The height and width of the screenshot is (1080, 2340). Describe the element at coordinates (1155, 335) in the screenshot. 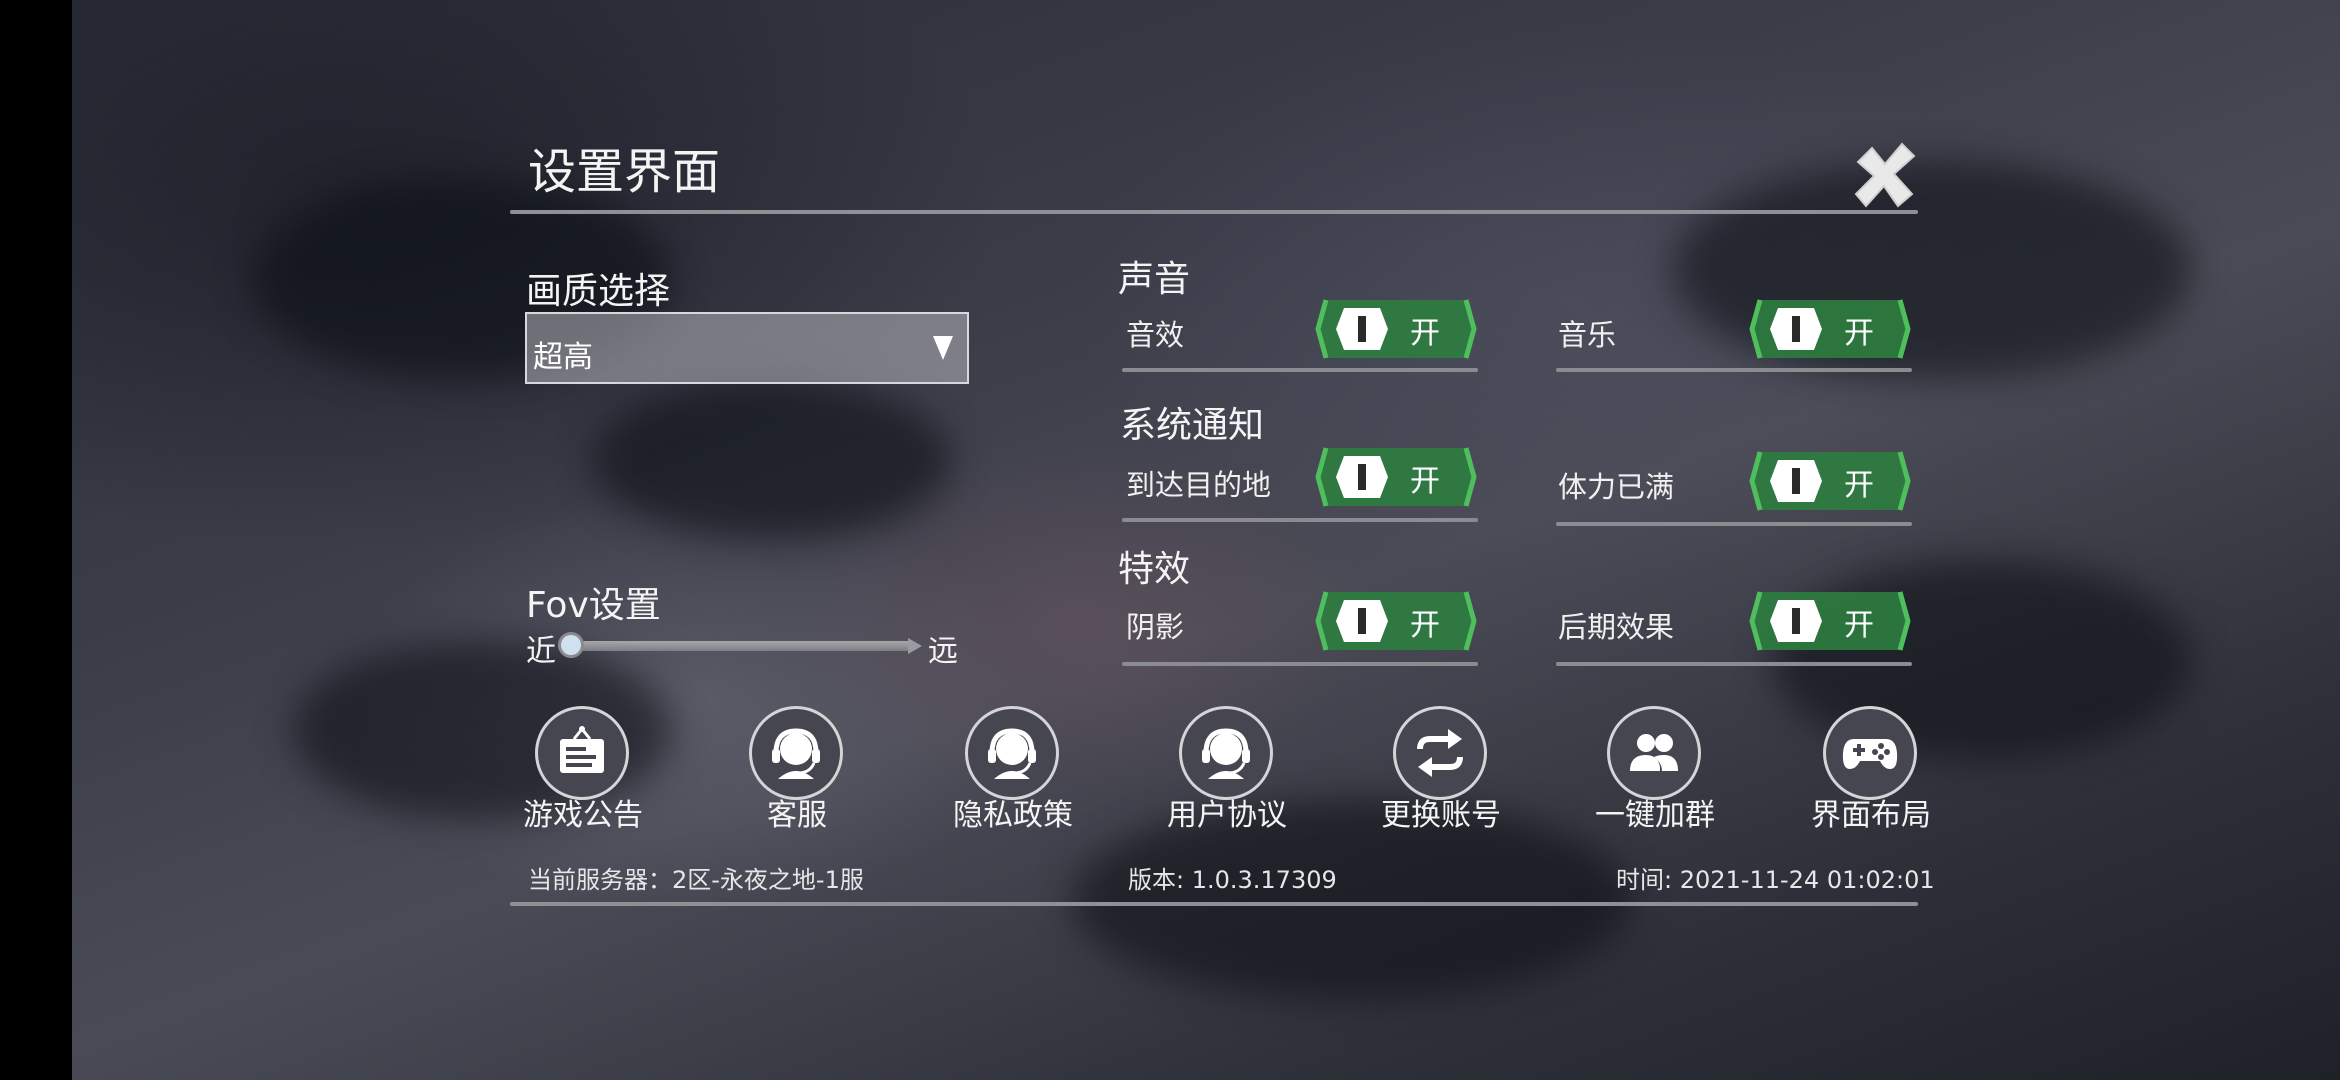

I see `sound-effects-label: 音效` at that location.